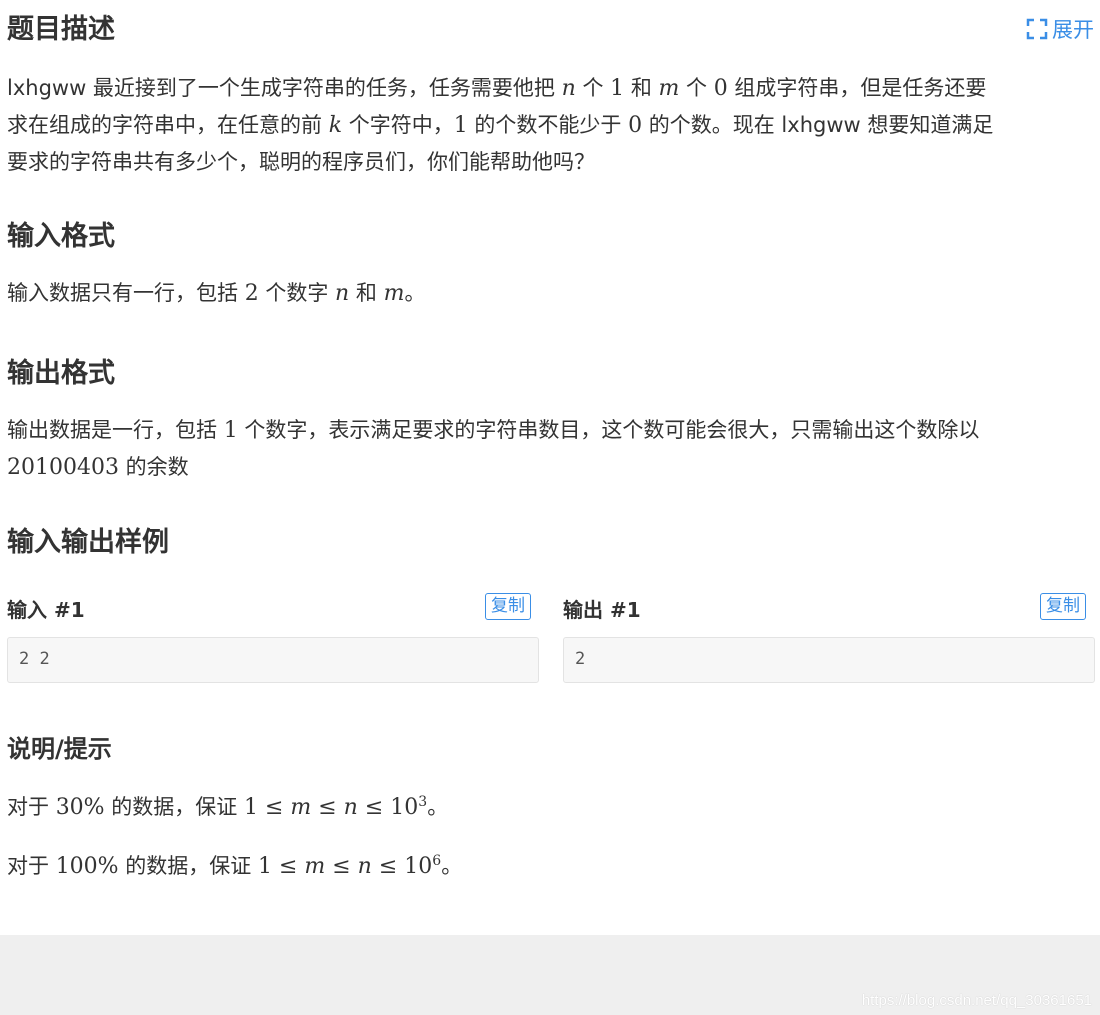 This screenshot has width=1100, height=1015. I want to click on hint-line-2: 对于 100% 的数据，保证 1 ≤ m ≤ n ≤ 106。, so click(235, 866).